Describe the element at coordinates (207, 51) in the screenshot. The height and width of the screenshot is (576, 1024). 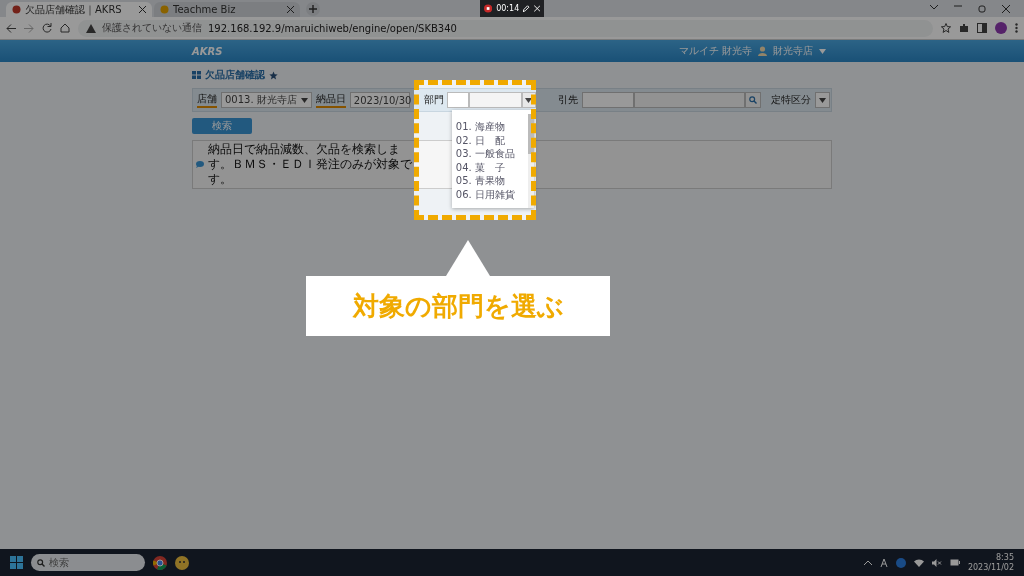
I see `app-logo: AKRS` at that location.